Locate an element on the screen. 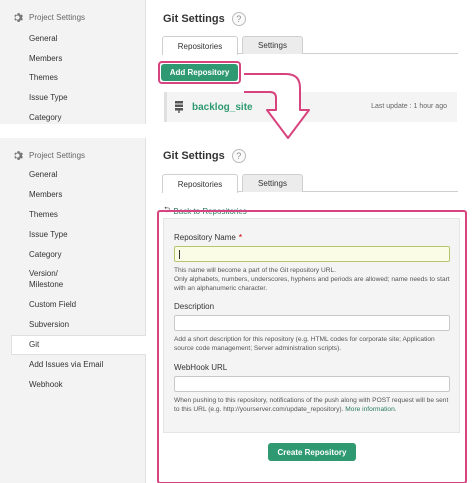 The height and width of the screenshot is (483, 474). sidebar-item-subversion: Subversion is located at coordinates (49, 325).